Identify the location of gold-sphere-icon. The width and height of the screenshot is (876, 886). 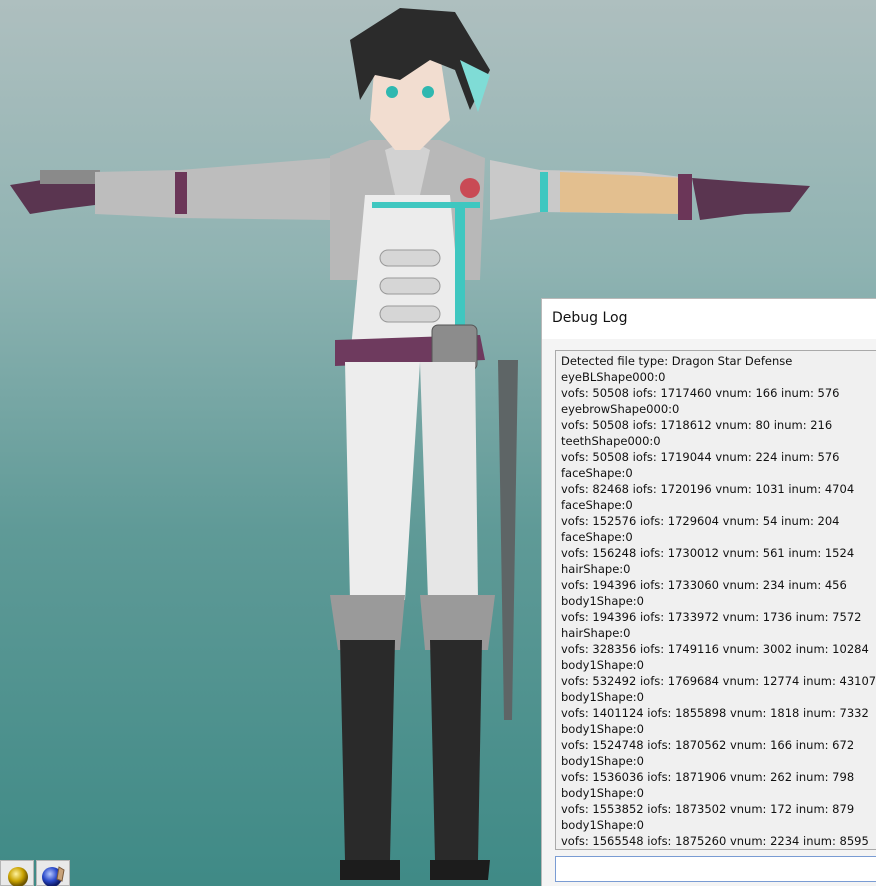
(18, 876).